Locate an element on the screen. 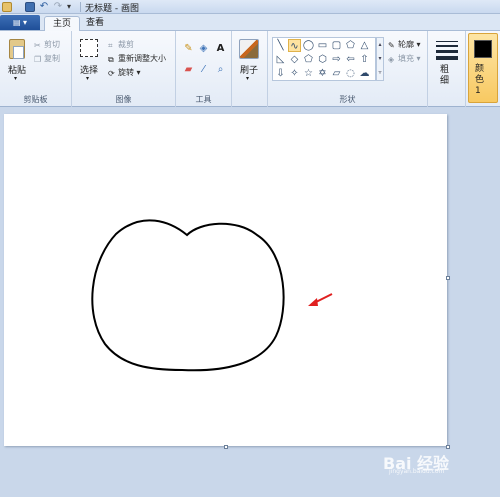 The height and width of the screenshot is (497, 500). down-arrow-shape-icon: ⇩ is located at coordinates (280, 73).